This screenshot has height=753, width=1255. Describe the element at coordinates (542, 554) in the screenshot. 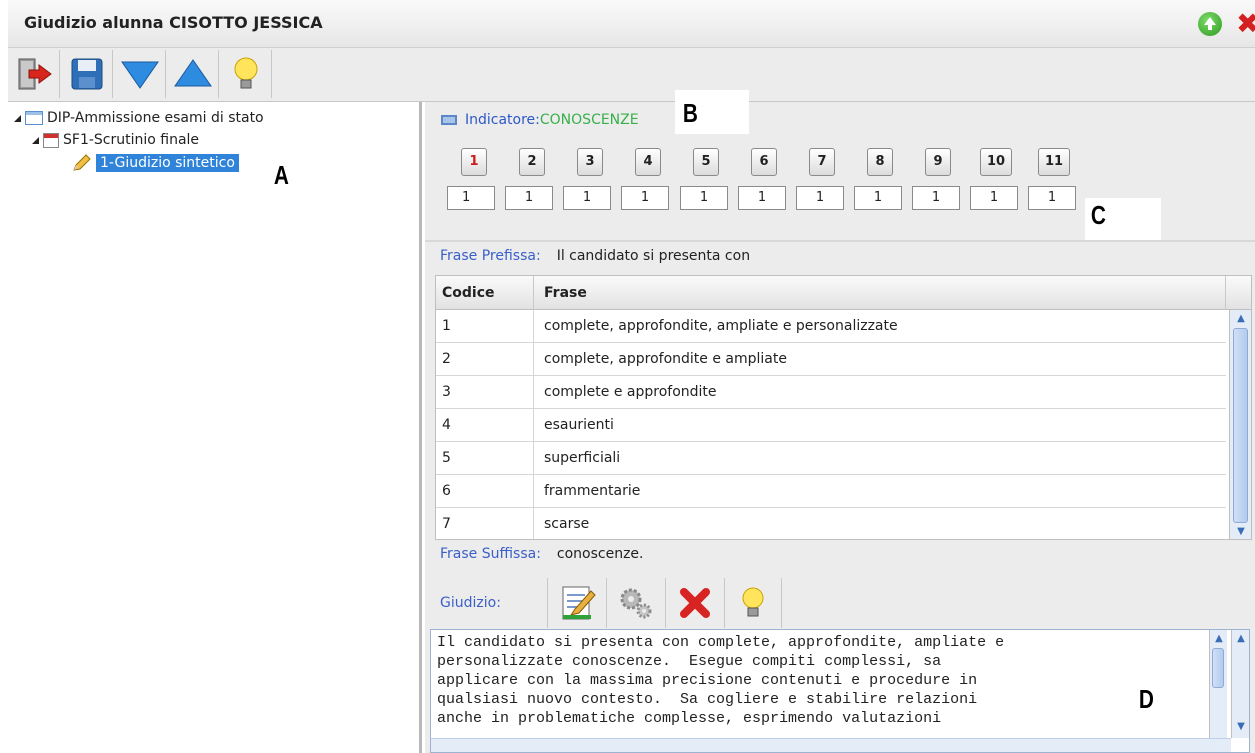

I see `frase-suffissa-row: Frase Suffissa: conoscenze.` at that location.